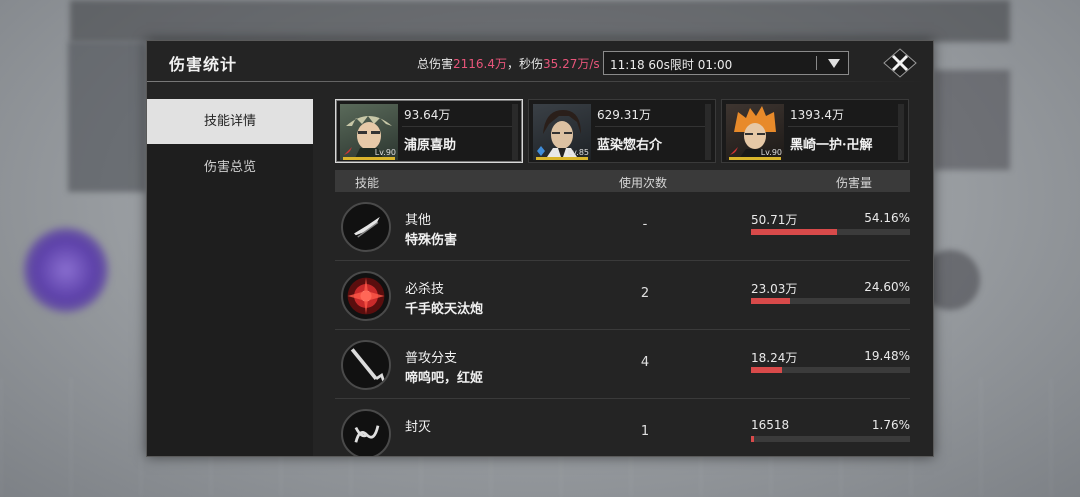 The image size is (1080, 497). I want to click on time-filter-dropdown: 11:18 60s限时 01:00, so click(726, 63).